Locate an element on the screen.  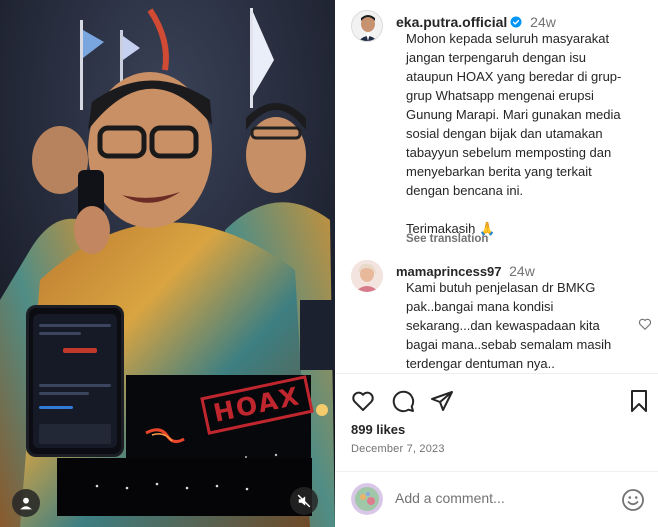
bookmark-icon is located at coordinates (639, 401).